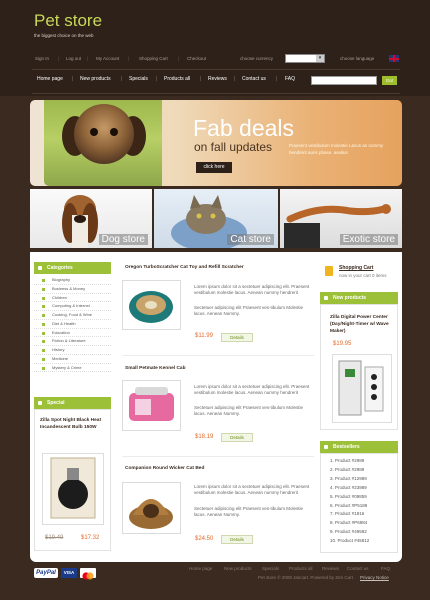 This screenshot has height=600, width=430. Describe the element at coordinates (244, 128) in the screenshot. I see `banner-title: Fab deals` at that location.